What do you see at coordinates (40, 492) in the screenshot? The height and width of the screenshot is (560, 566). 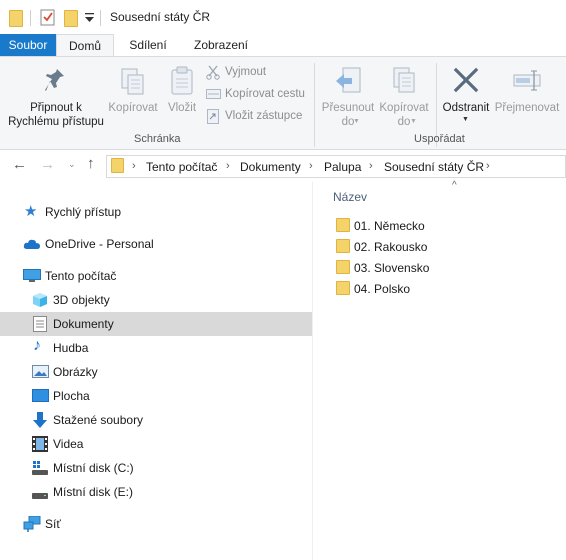 I see `drive-icon` at bounding box center [40, 492].